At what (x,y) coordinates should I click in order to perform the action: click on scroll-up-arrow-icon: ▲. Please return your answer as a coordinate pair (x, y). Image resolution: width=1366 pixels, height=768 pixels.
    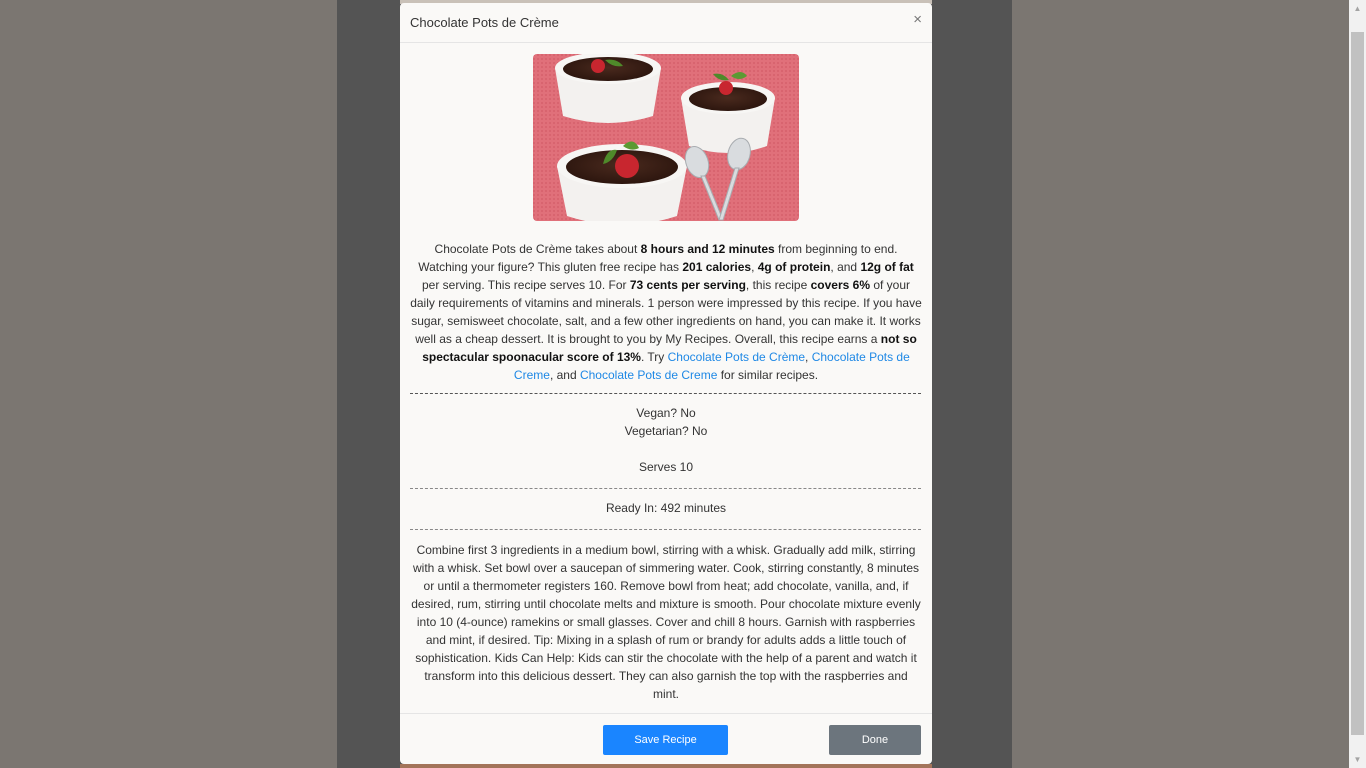
    Looking at the image, I should click on (1357, 8).